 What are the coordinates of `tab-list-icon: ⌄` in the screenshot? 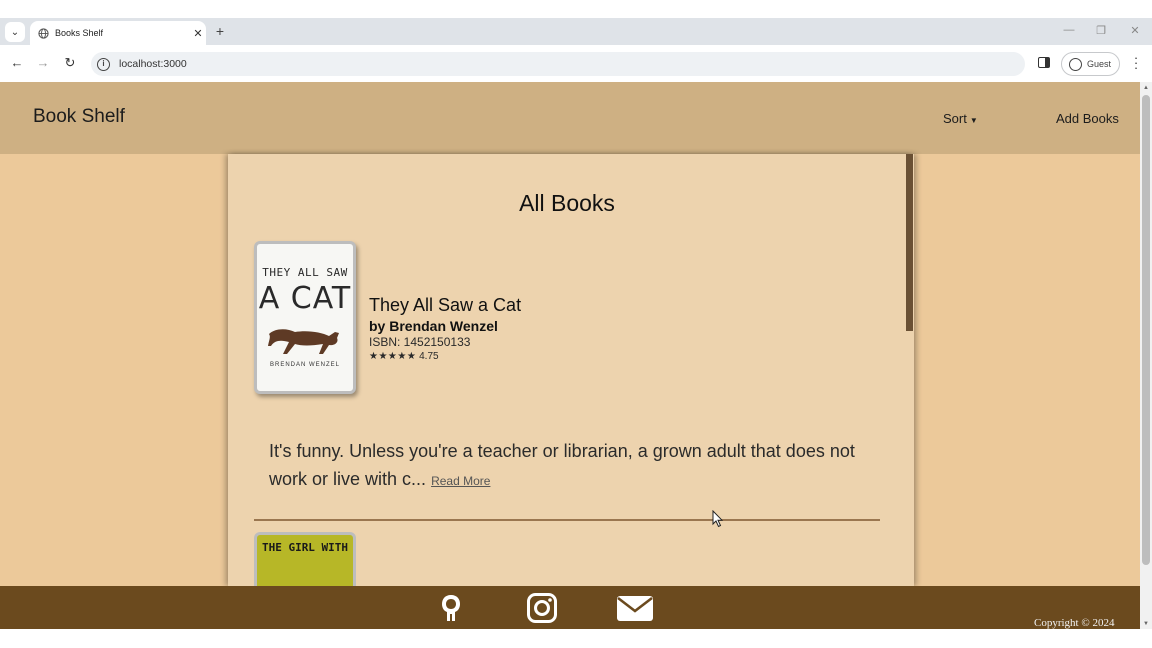 It's located at (15, 32).